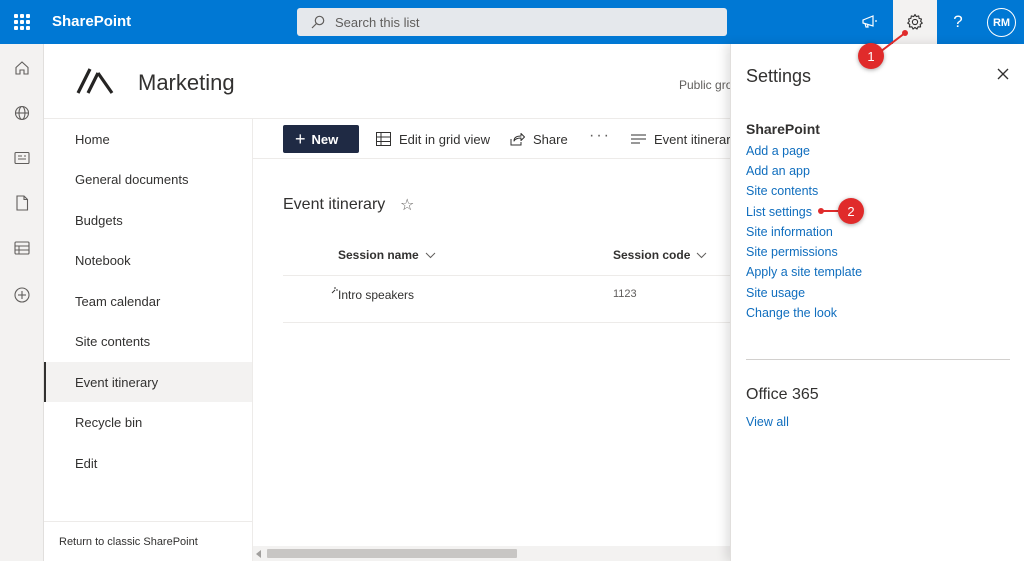  Describe the element at coordinates (779, 212) in the screenshot. I see `settings-link-list-settings: List settings` at that location.